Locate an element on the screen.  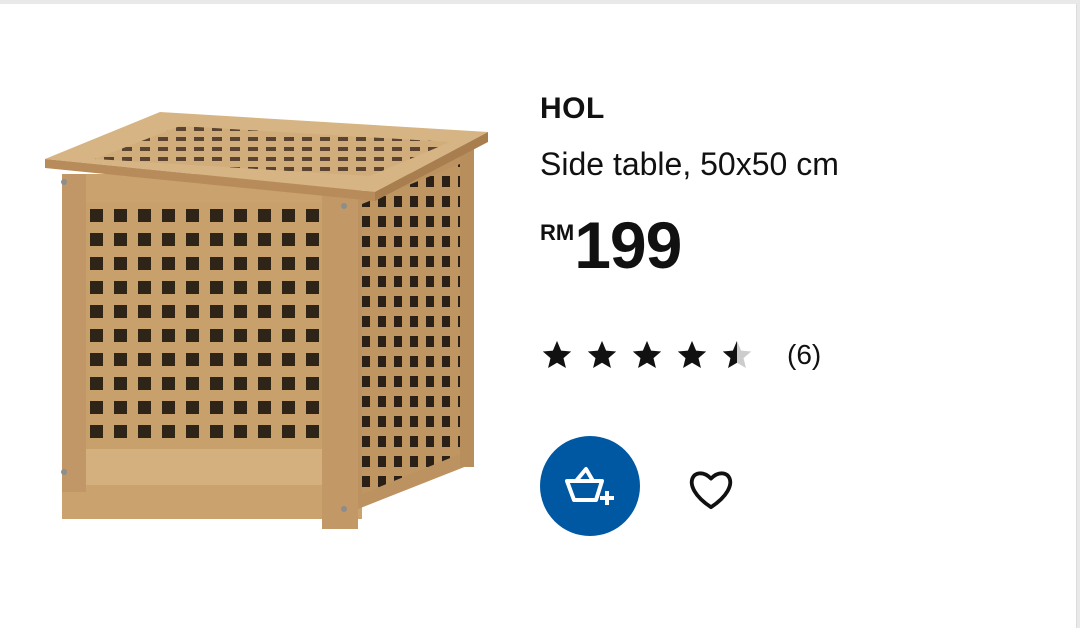
half-star-icon is located at coordinates (737, 354).